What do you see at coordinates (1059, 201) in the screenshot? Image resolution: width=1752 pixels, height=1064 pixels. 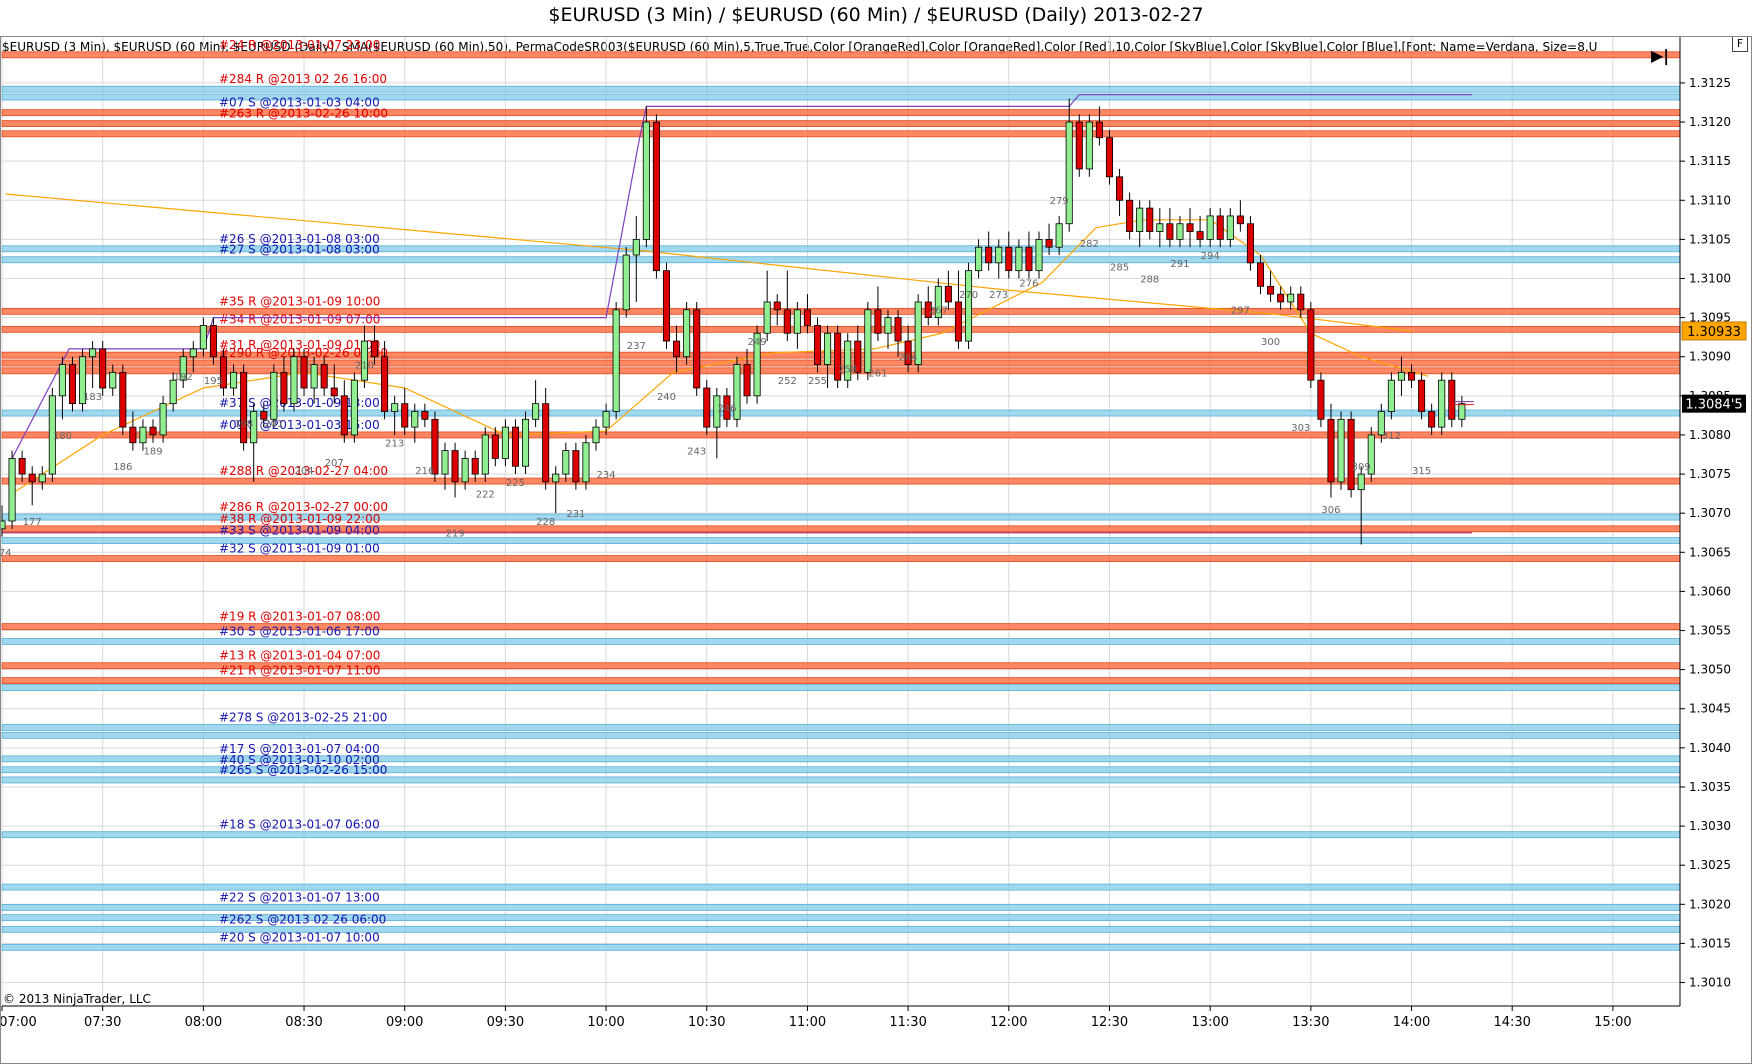 I see `bar-number: 279` at bounding box center [1059, 201].